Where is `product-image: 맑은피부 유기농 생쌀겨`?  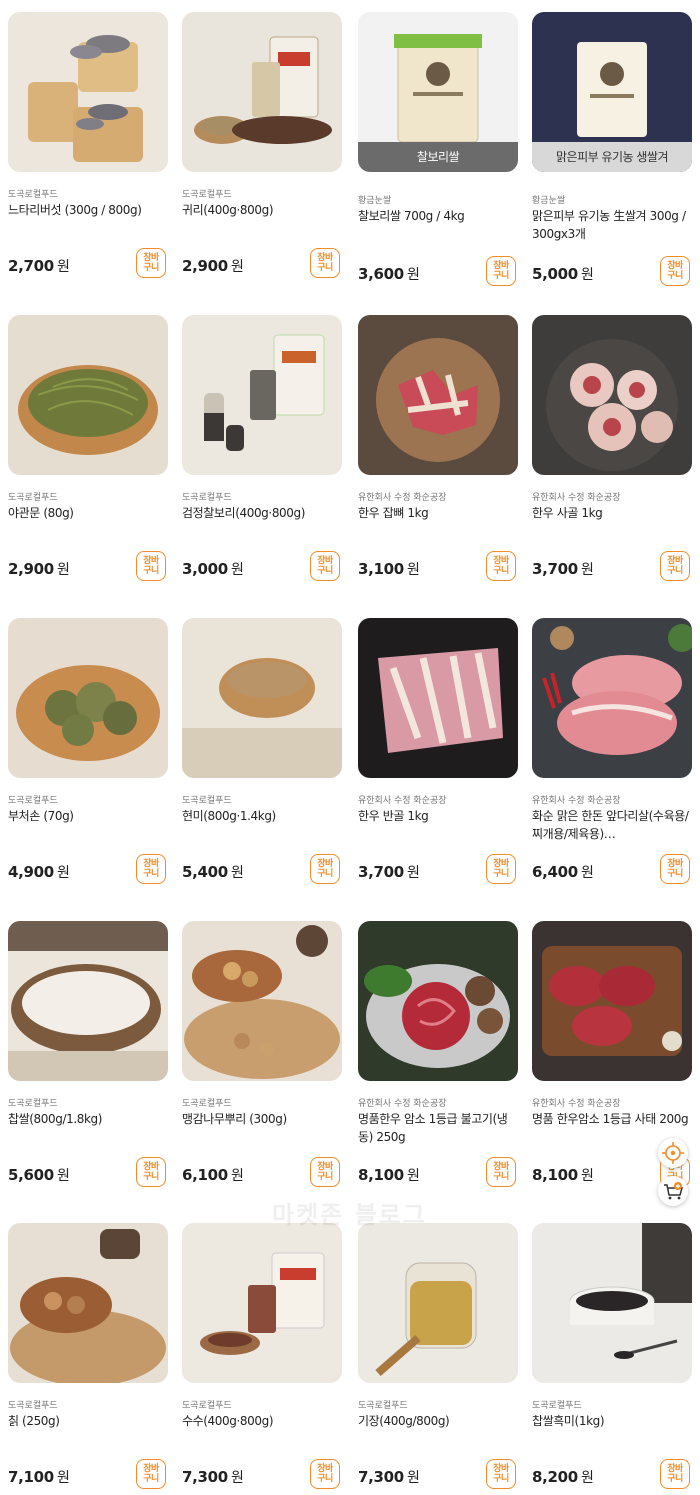
product-image: 맑은피부 유기농 생쌀겨 is located at coordinates (612, 92).